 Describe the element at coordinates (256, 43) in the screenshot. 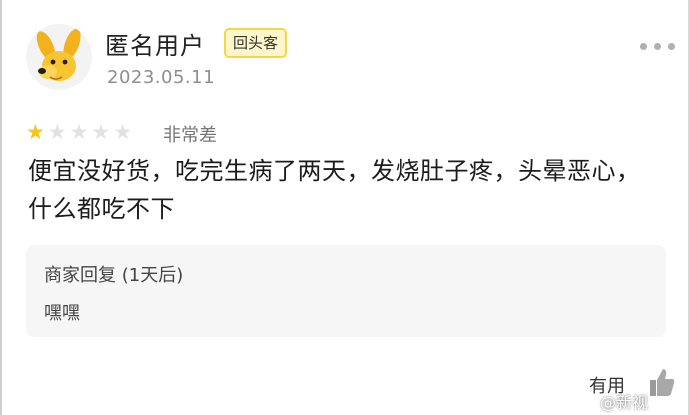

I see `user-badge: 回头客` at that location.